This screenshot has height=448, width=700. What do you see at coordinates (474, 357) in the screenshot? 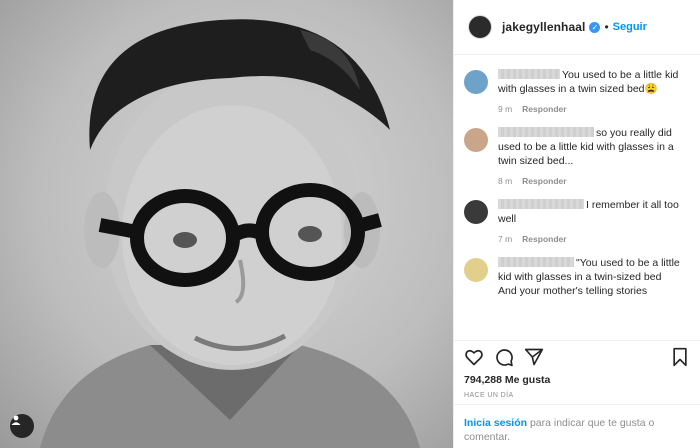
I see `heart-icon` at bounding box center [474, 357].